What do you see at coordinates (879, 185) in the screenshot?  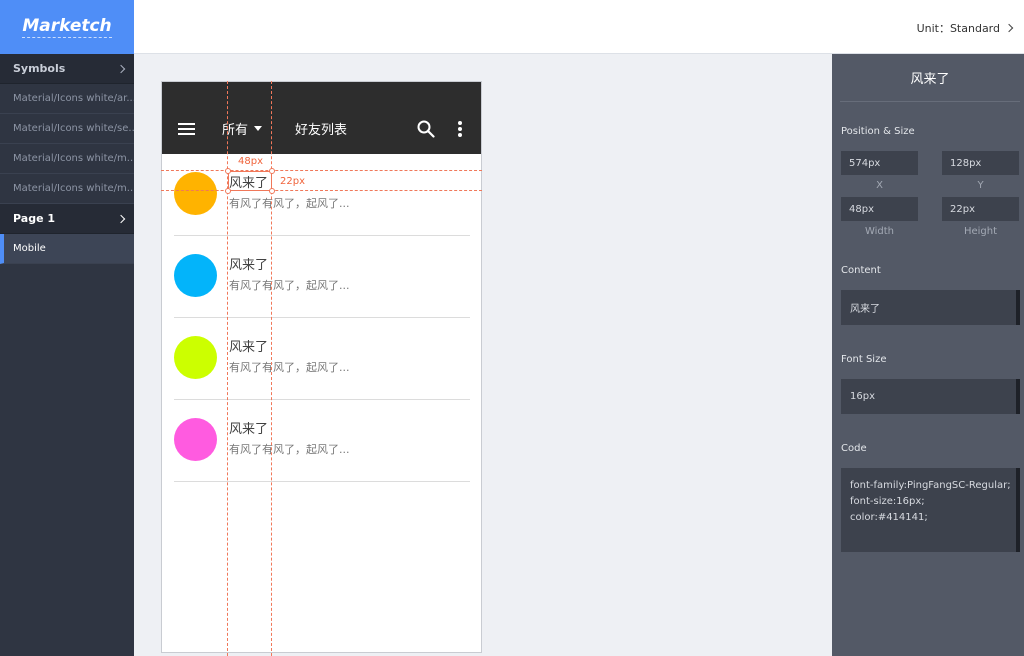 I see `x-caption: X` at bounding box center [879, 185].